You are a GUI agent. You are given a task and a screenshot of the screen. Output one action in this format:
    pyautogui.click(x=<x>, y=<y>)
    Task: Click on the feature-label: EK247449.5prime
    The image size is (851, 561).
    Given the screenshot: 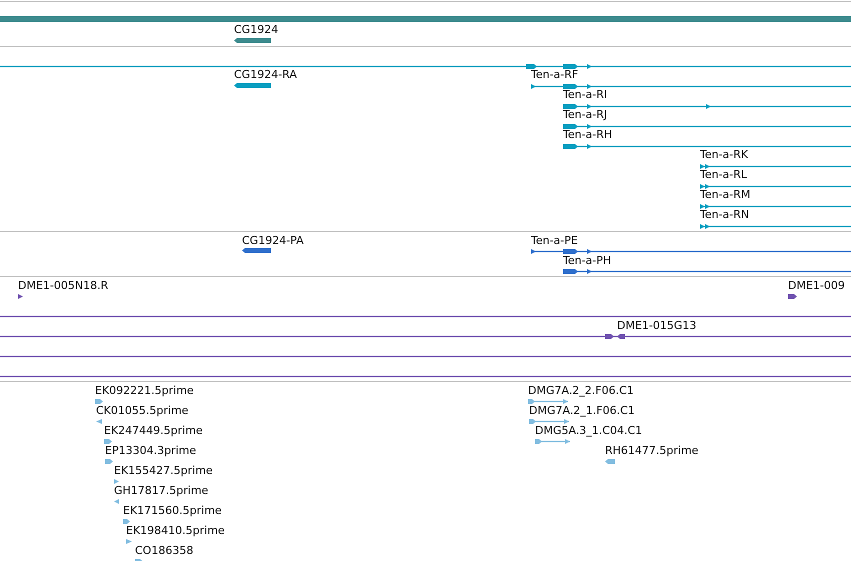 What is the action you would take?
    pyautogui.click(x=153, y=430)
    